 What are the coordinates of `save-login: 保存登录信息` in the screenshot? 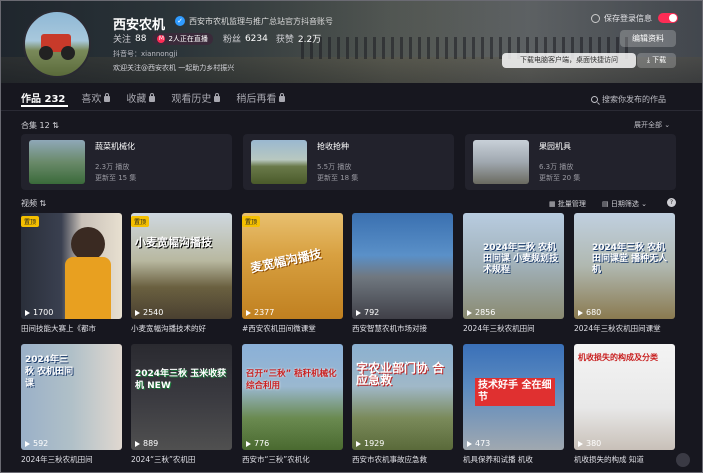 It's located at (621, 18).